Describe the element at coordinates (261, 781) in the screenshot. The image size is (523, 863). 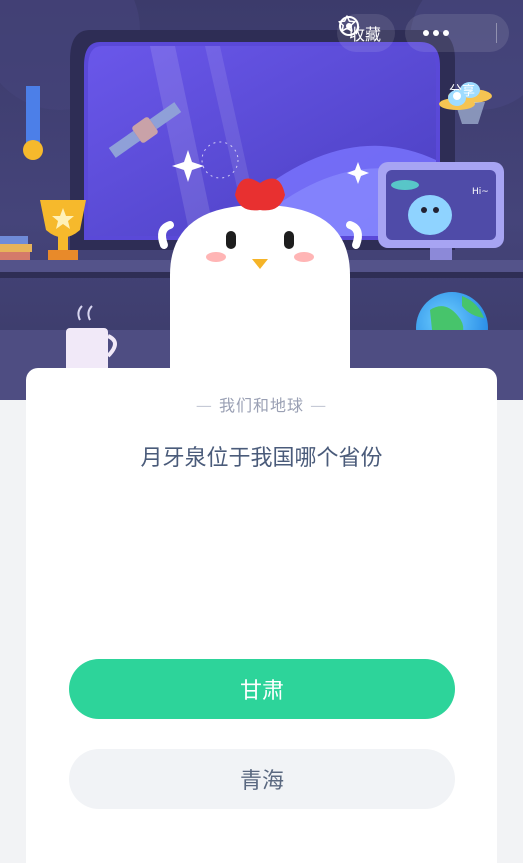
I see `answer-option-2-label: 青海` at that location.